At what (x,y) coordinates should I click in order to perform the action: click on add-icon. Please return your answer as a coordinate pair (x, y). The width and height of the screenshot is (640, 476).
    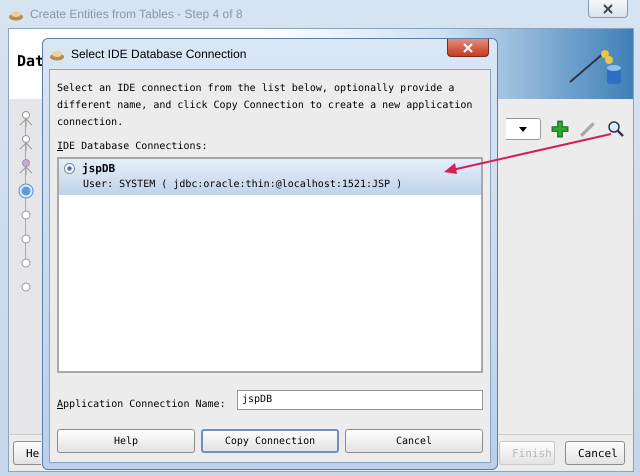
    Looking at the image, I should click on (560, 129).